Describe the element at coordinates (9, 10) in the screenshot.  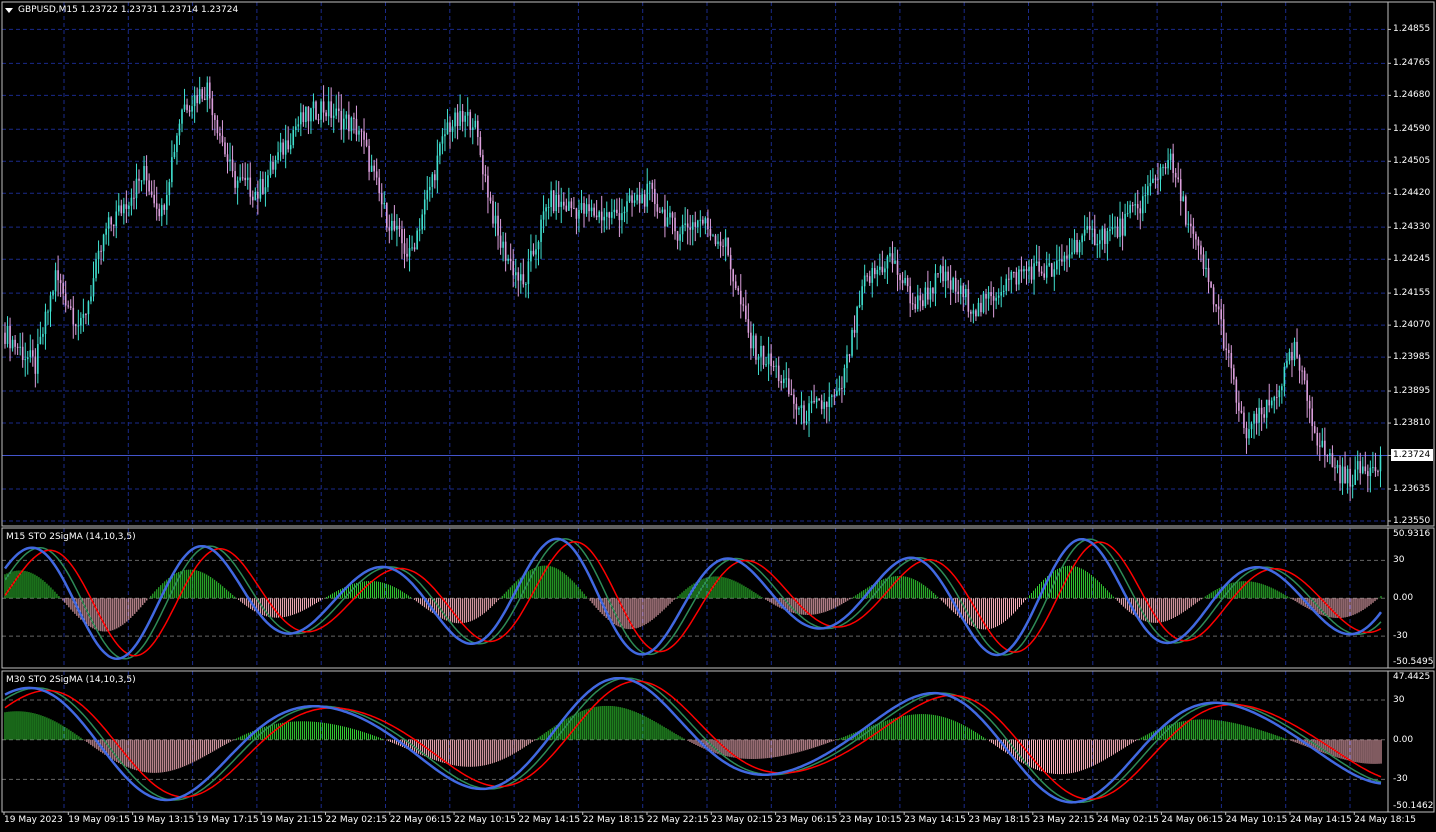
I see `symbol-dropdown-icon` at that location.